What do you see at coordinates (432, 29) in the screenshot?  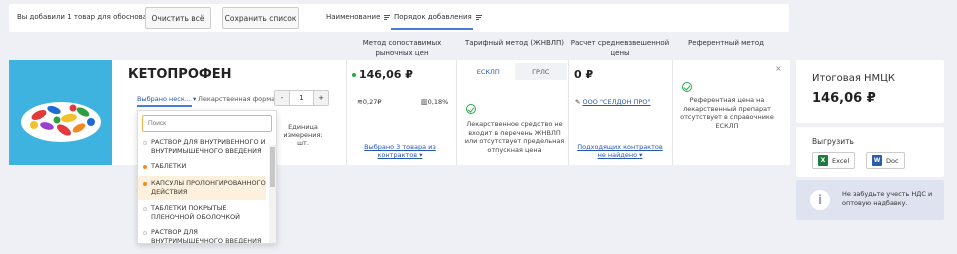 I see `active-sort-underline` at bounding box center [432, 29].